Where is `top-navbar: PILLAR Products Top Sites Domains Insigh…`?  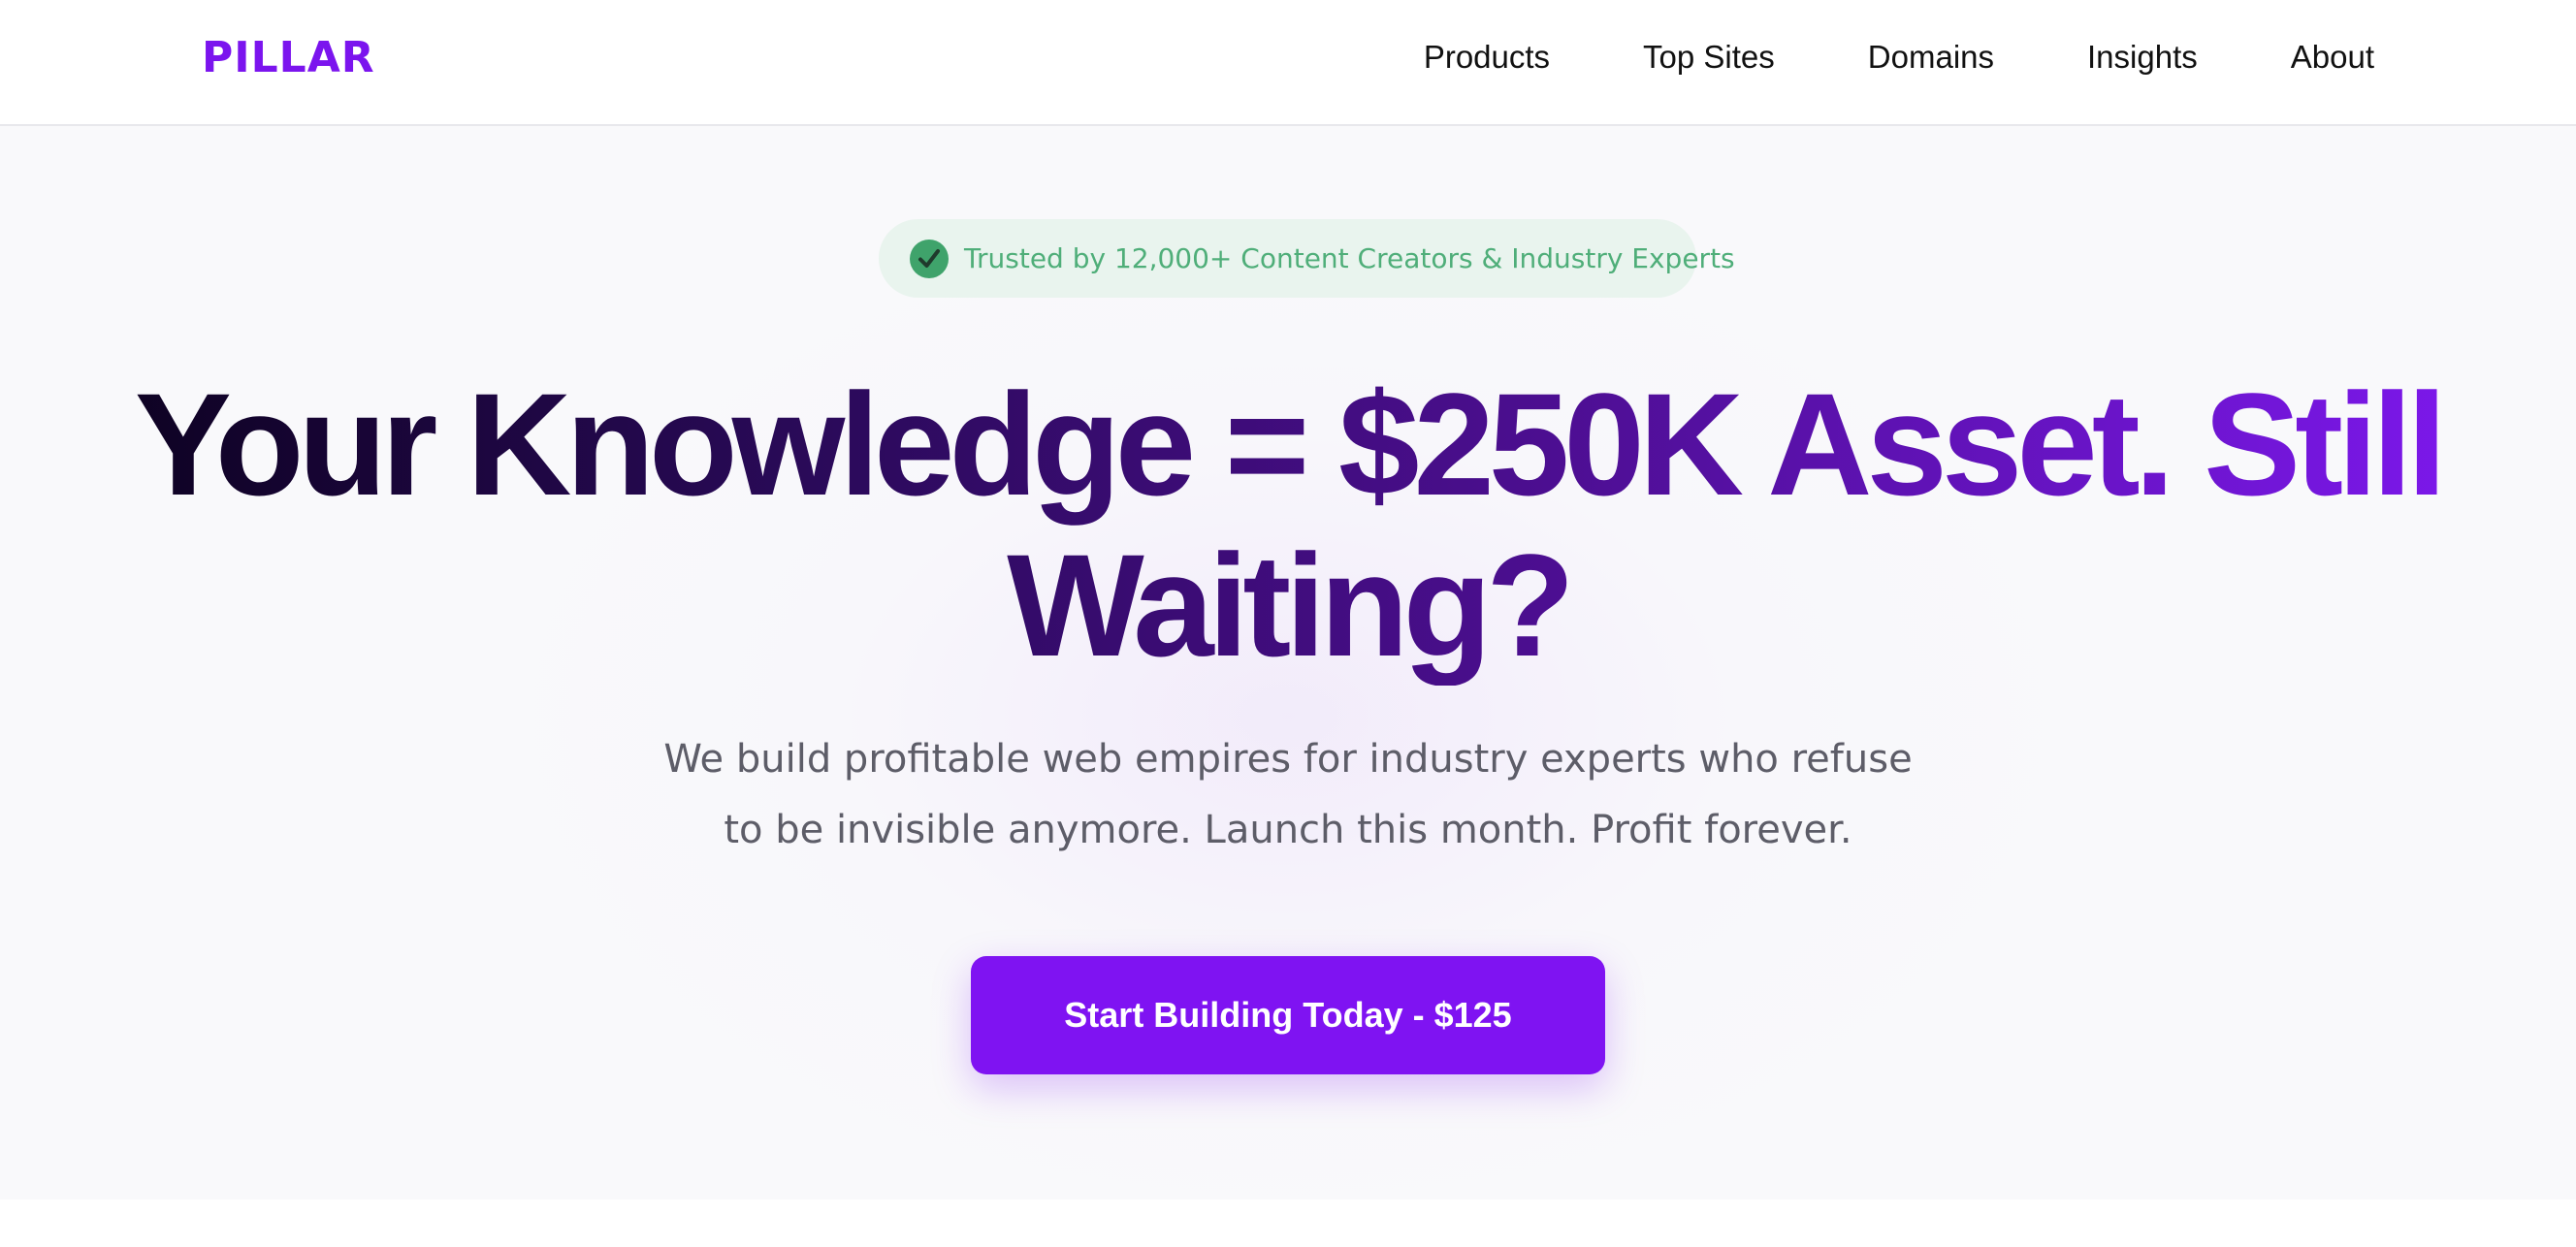 top-navbar: PILLAR Products Top Sites Domains Insigh… is located at coordinates (1288, 63).